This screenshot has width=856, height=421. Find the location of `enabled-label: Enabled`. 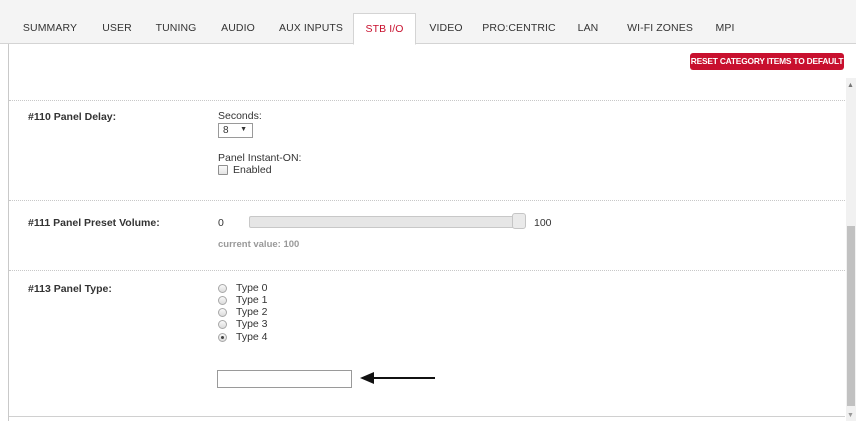

enabled-label: Enabled is located at coordinates (252, 170).